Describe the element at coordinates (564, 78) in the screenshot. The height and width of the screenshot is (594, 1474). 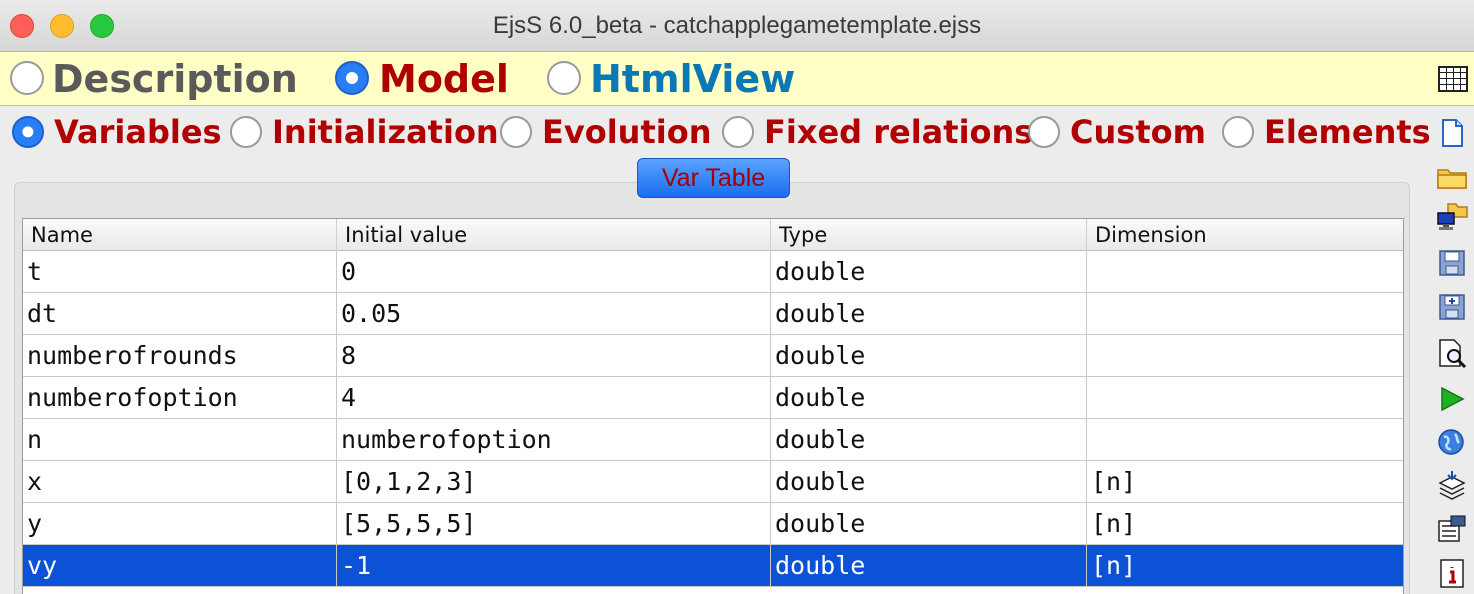
I see `htmlview-radio` at that location.